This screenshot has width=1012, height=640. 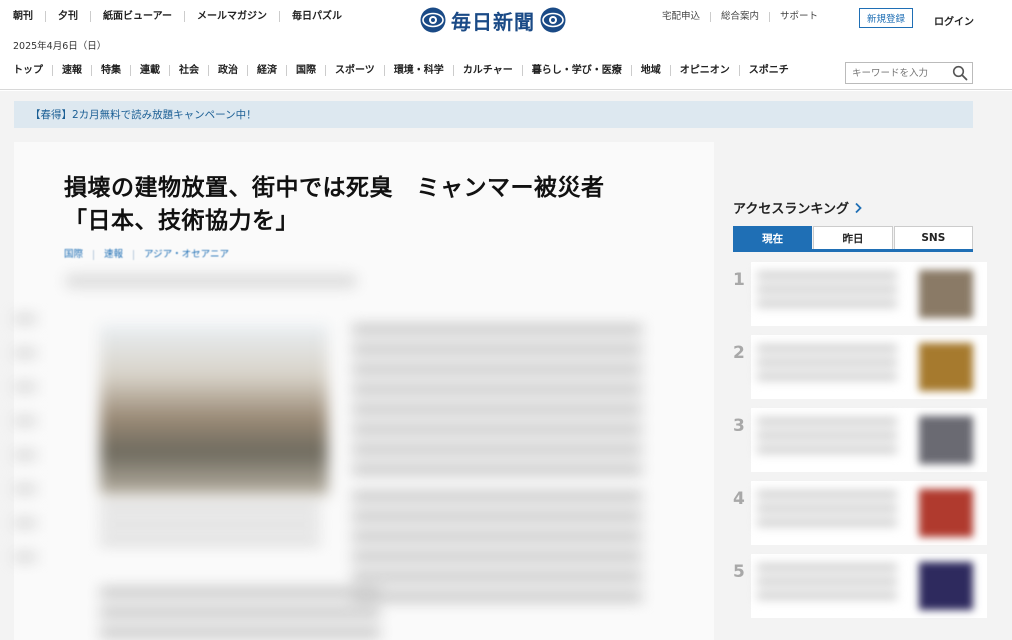 What do you see at coordinates (493, 114) in the screenshot?
I see `campaign-banner: 【春得】2カ月無料で読み放題キャンペーン中！` at bounding box center [493, 114].